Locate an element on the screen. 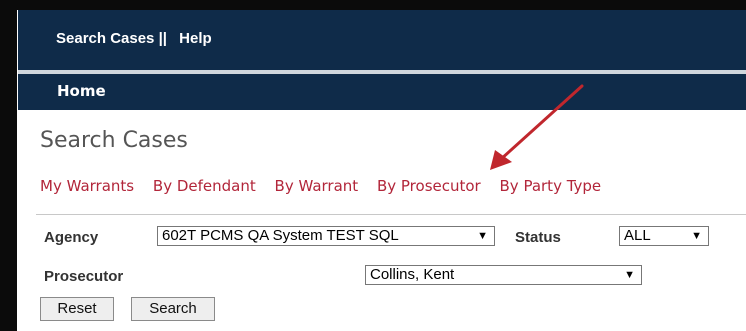 This screenshot has width=746, height=331. red-arrow-icon is located at coordinates (537, 127).